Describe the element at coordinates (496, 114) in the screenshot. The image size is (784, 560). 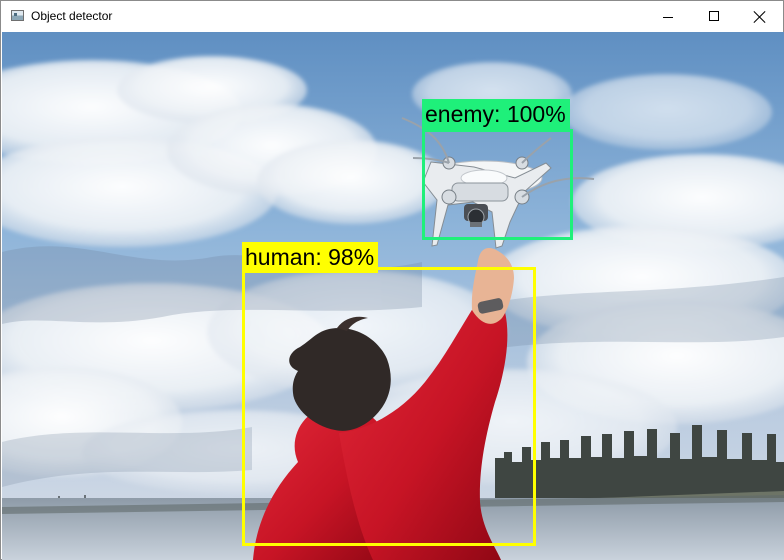
I see `enemy-detection-label: enemy: 100%` at that location.